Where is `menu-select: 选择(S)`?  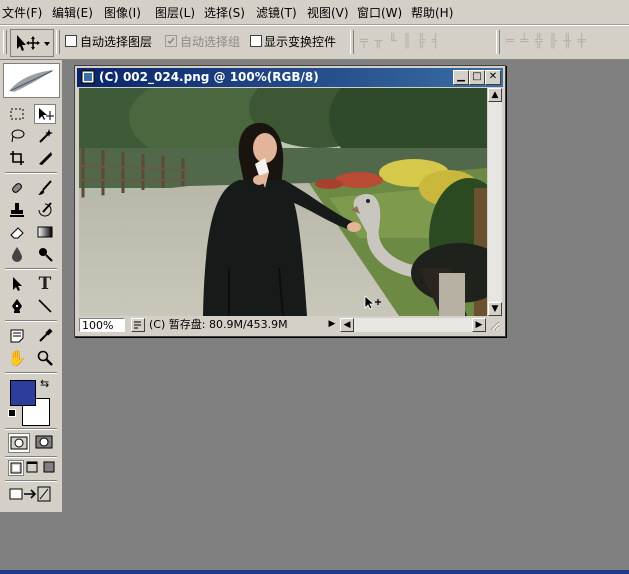 menu-select: 选择(S) is located at coordinates (224, 12).